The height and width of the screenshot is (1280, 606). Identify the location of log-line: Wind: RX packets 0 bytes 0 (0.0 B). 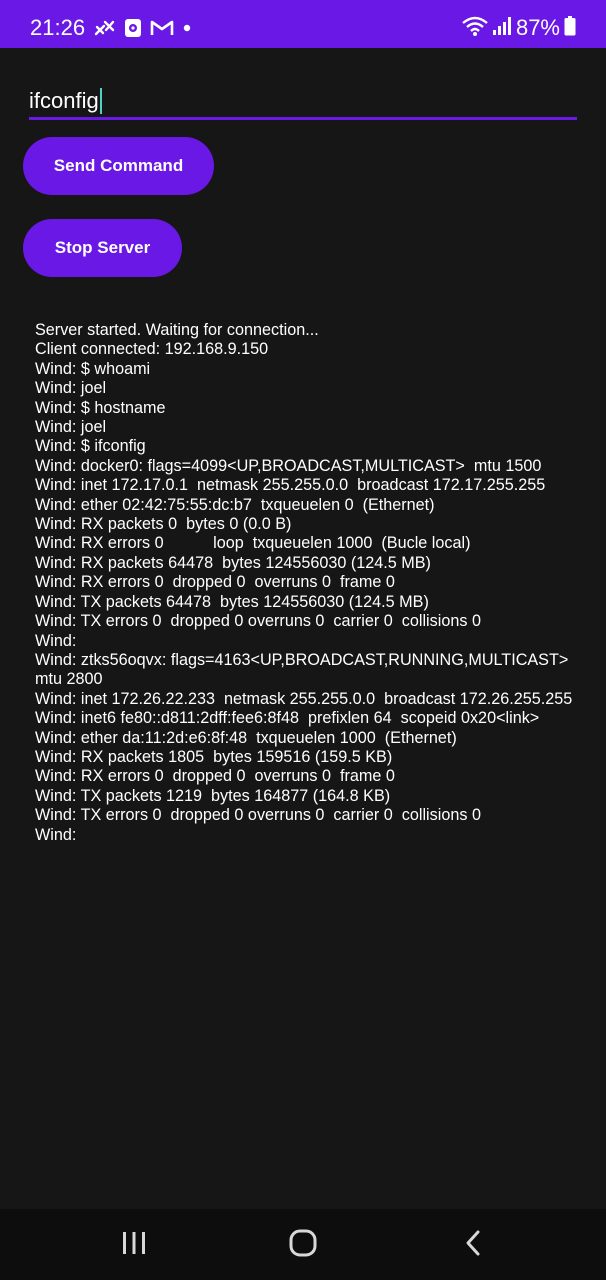
(163, 524).